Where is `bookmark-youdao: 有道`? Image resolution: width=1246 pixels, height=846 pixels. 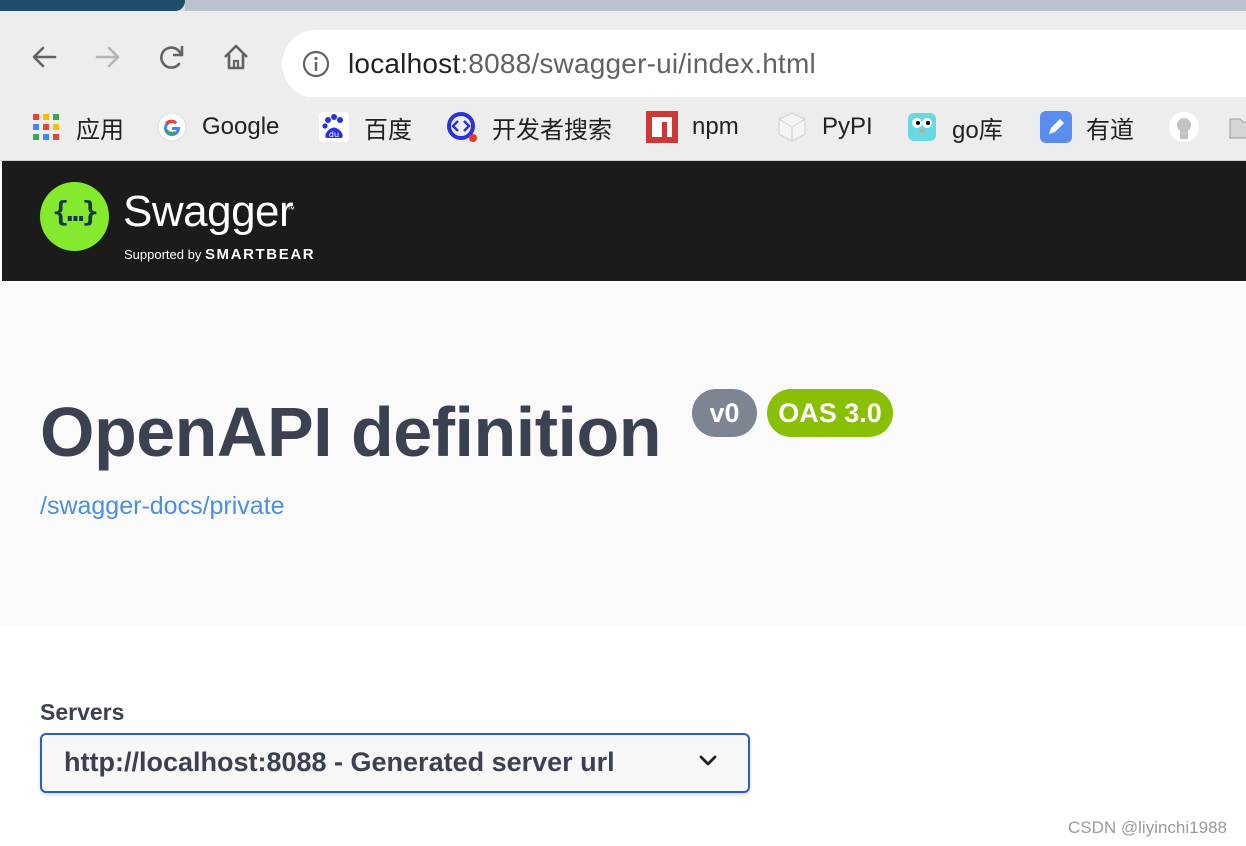 bookmark-youdao: 有道 is located at coordinates (1087, 127).